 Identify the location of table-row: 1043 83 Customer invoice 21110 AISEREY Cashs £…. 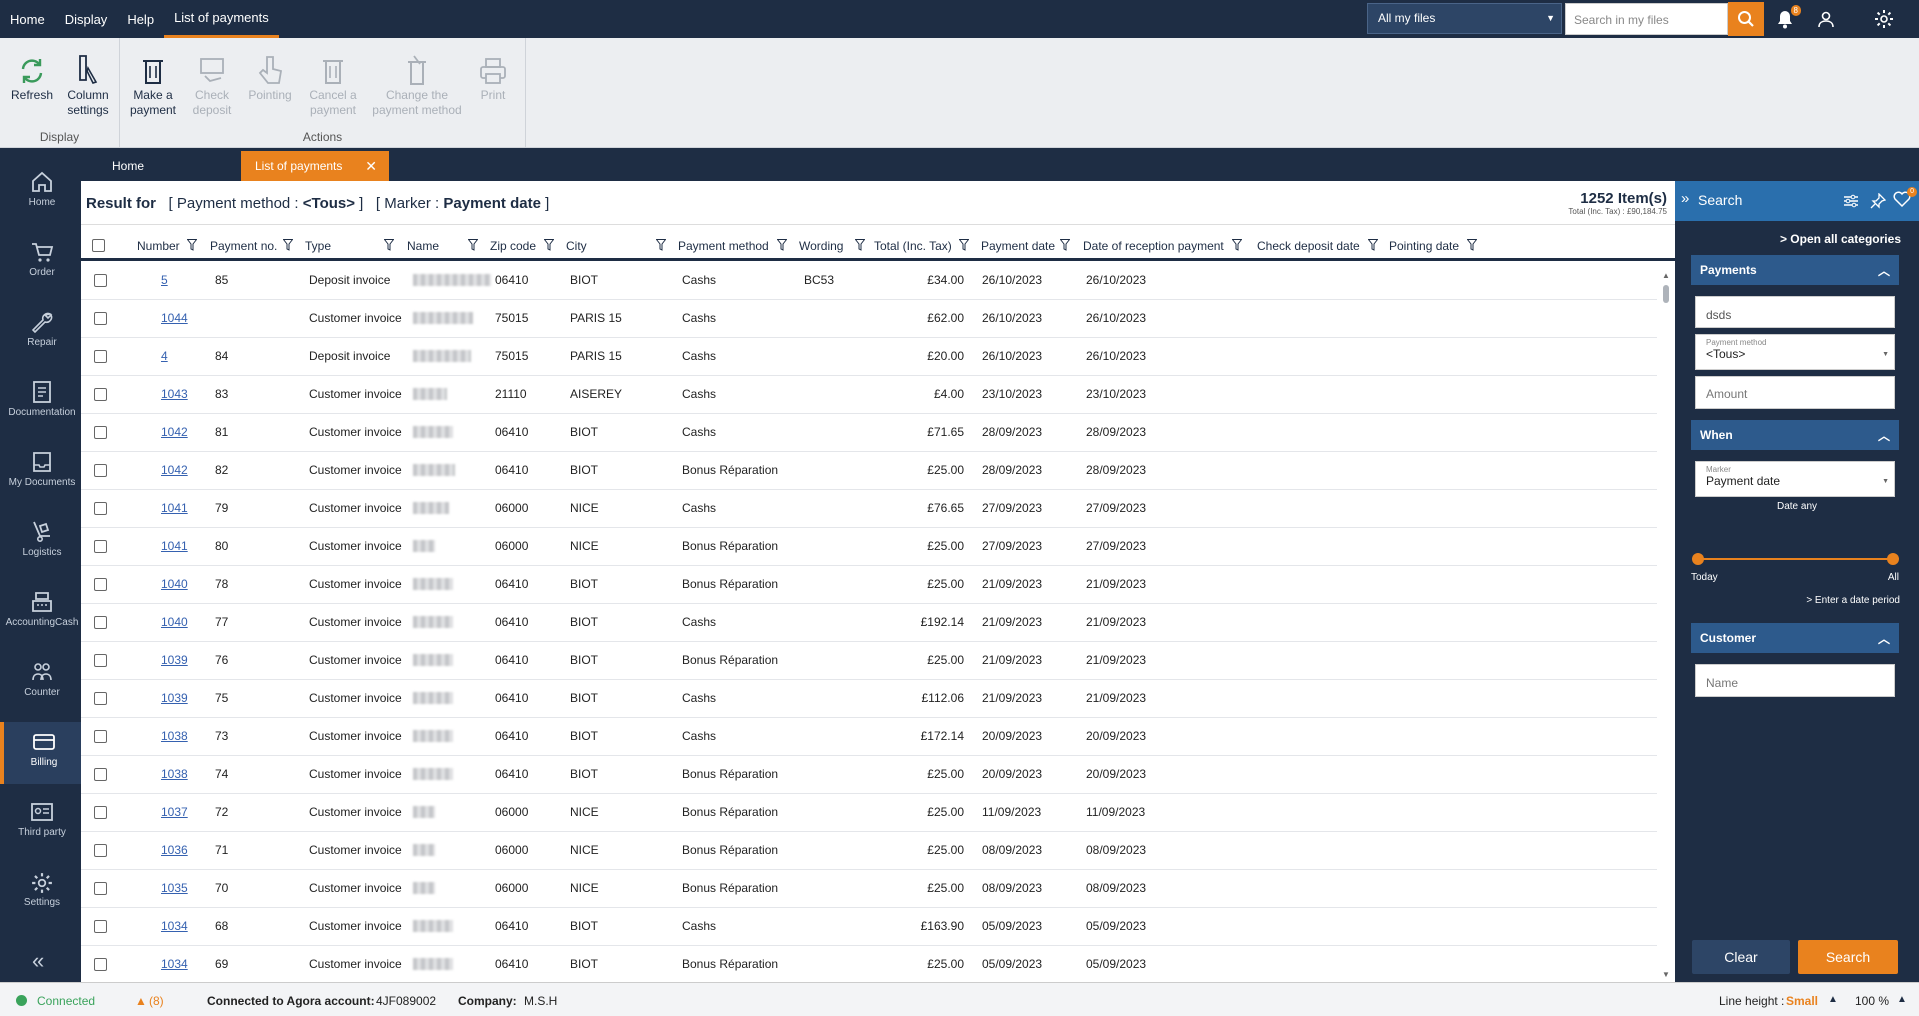
(869, 395).